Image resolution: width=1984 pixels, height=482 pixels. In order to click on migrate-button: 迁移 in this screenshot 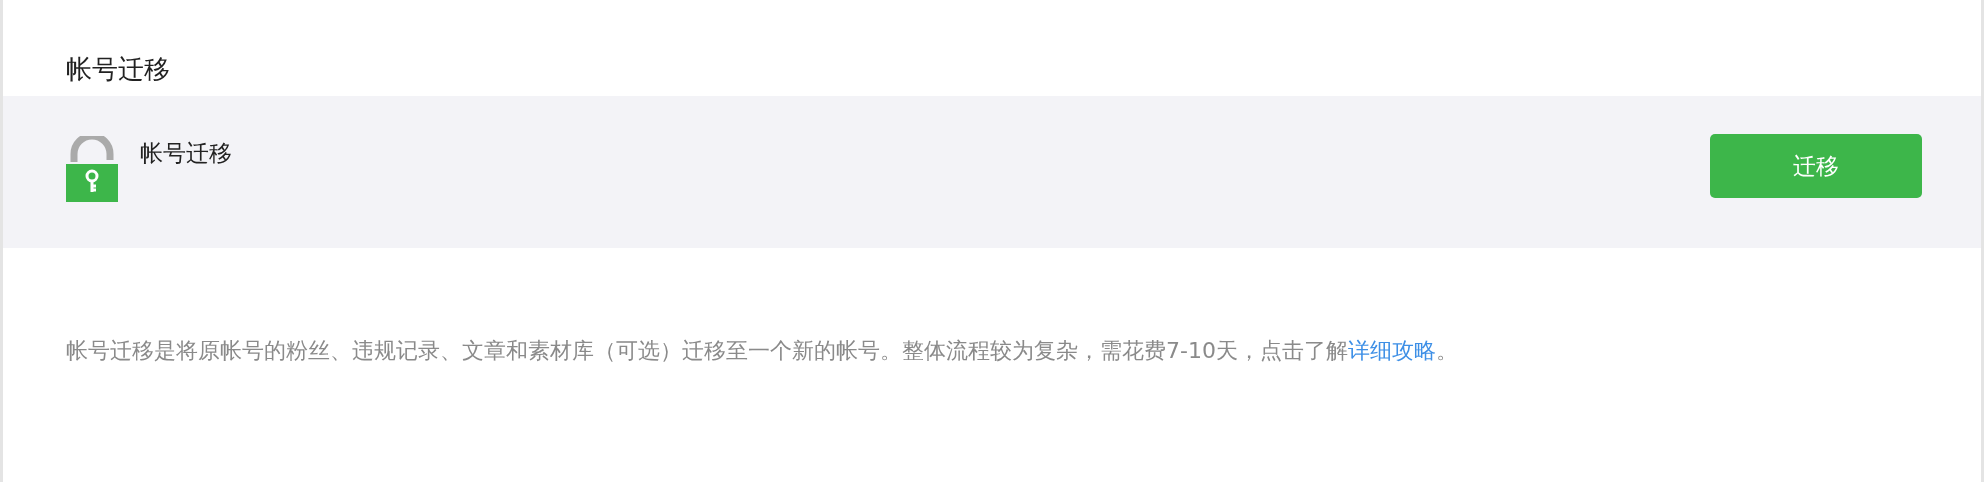, I will do `click(1816, 166)`.